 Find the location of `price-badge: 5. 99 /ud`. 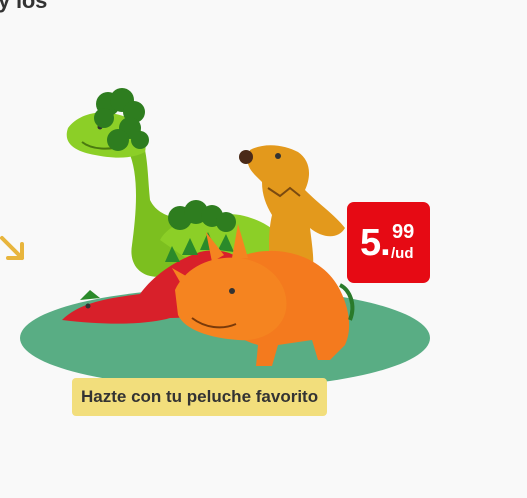

price-badge: 5. 99 /ud is located at coordinates (388, 242).